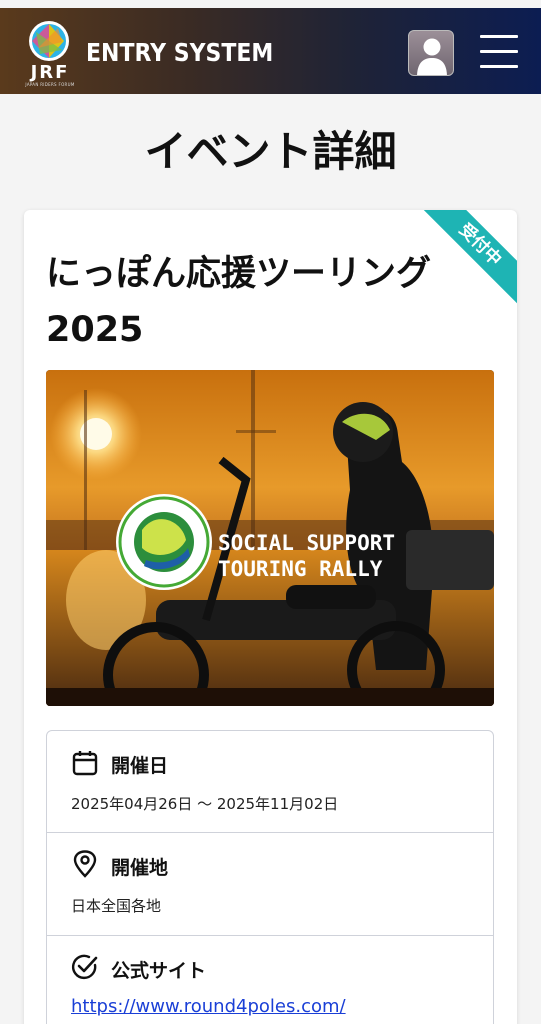 This screenshot has height=1024, width=541. Describe the element at coordinates (85, 864) in the screenshot. I see `map-pin-icon` at that location.